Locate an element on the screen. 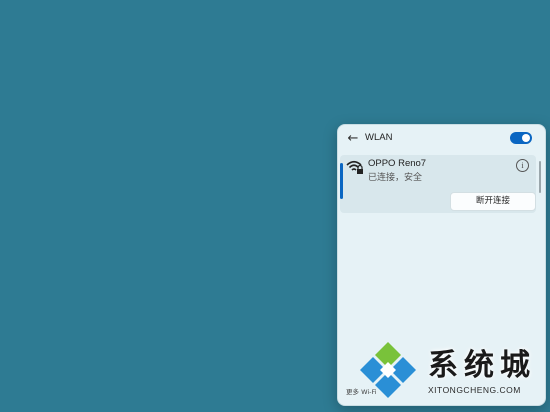  watermark-text-cn: 系统城 is located at coordinates (482, 365).